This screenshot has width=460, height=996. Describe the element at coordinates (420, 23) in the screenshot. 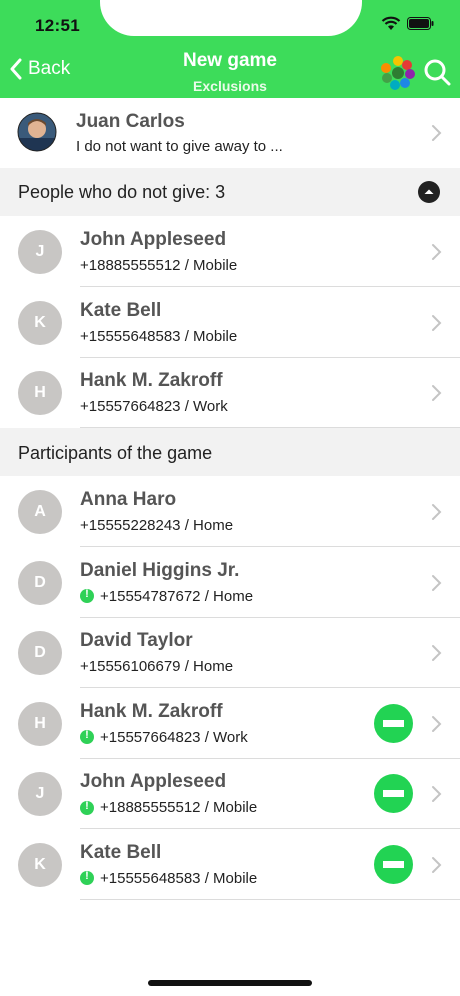

I see `battery-icon` at that location.